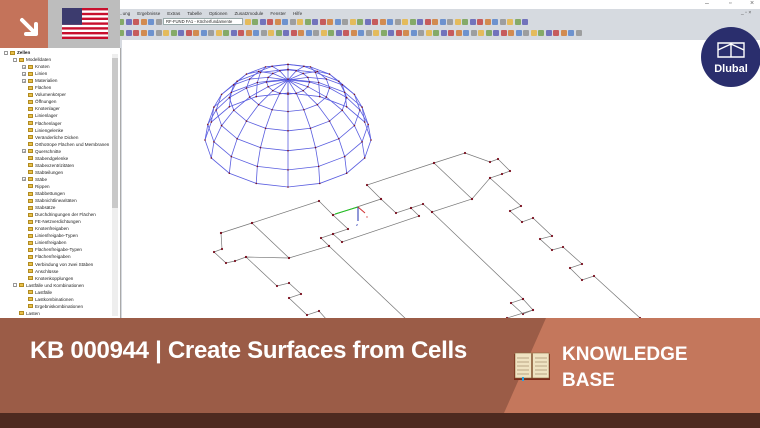  I want to click on menu-item: Tabelle, so click(194, 13).